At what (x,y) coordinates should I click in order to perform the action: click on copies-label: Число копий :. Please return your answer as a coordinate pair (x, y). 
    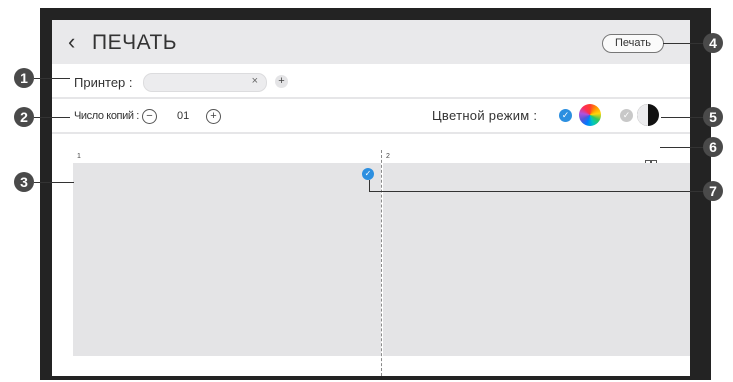
    Looking at the image, I should click on (106, 116).